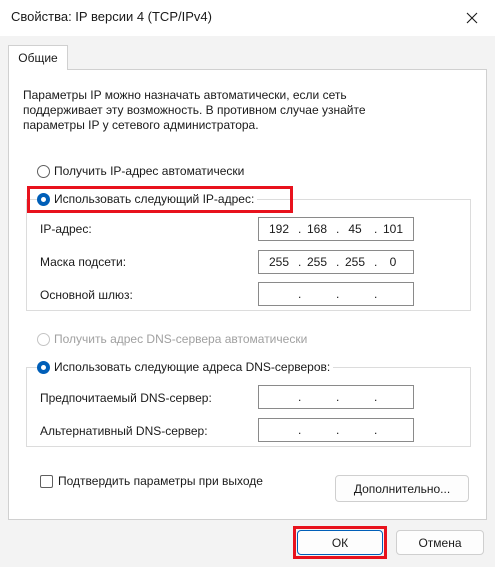  Describe the element at coordinates (66, 229) in the screenshot. I see `ip-address-label: IP-адрес:` at that location.